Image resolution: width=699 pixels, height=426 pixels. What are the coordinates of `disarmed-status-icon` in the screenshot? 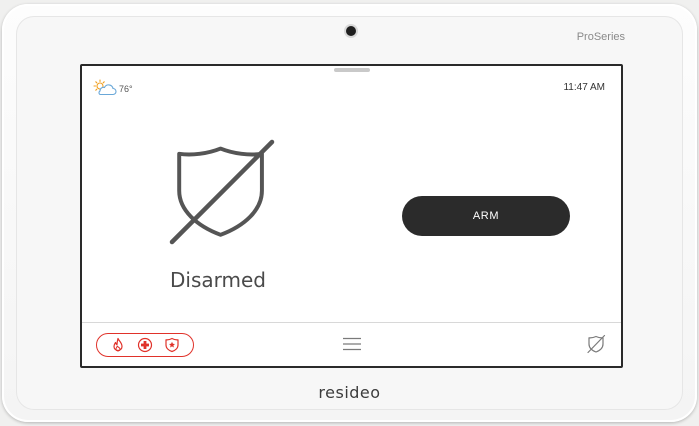 It's located at (596, 344).